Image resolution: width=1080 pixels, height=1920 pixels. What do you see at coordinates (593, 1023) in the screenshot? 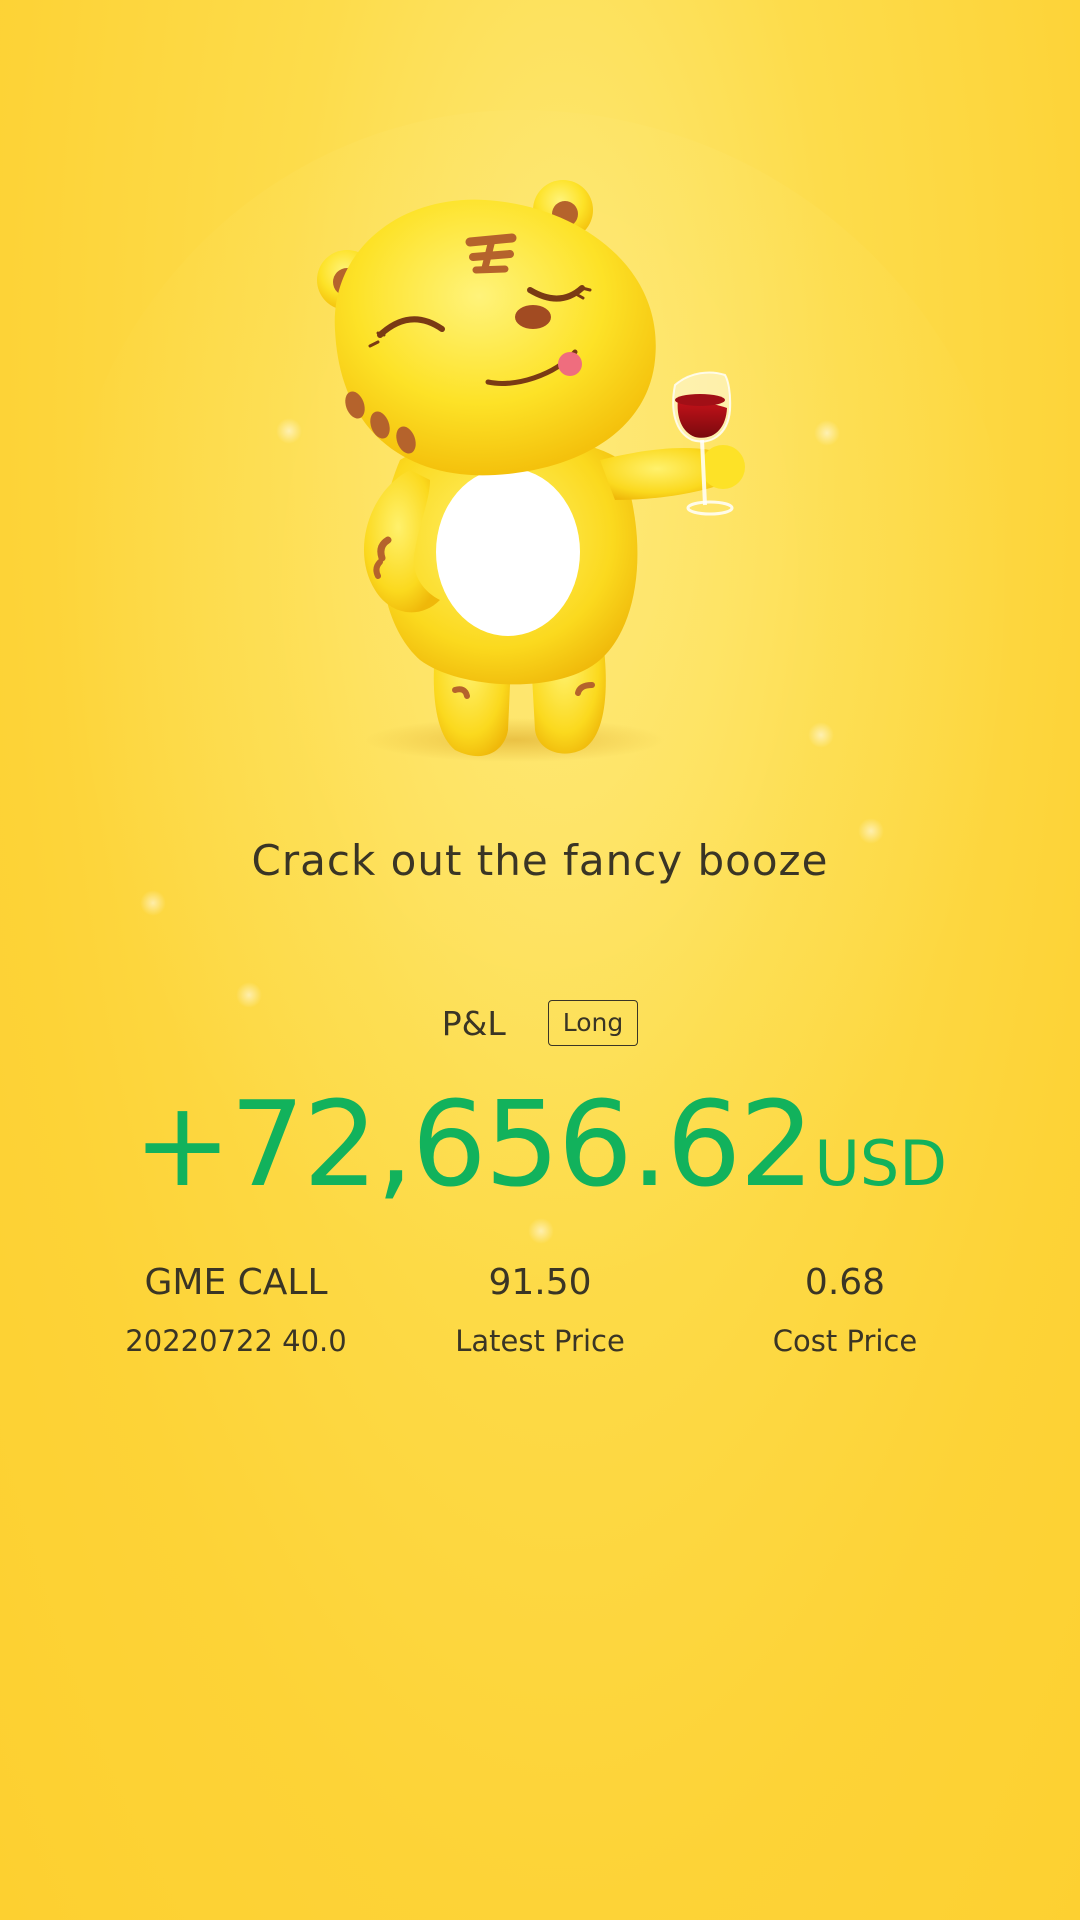
I see `position-side-badge: Long` at bounding box center [593, 1023].